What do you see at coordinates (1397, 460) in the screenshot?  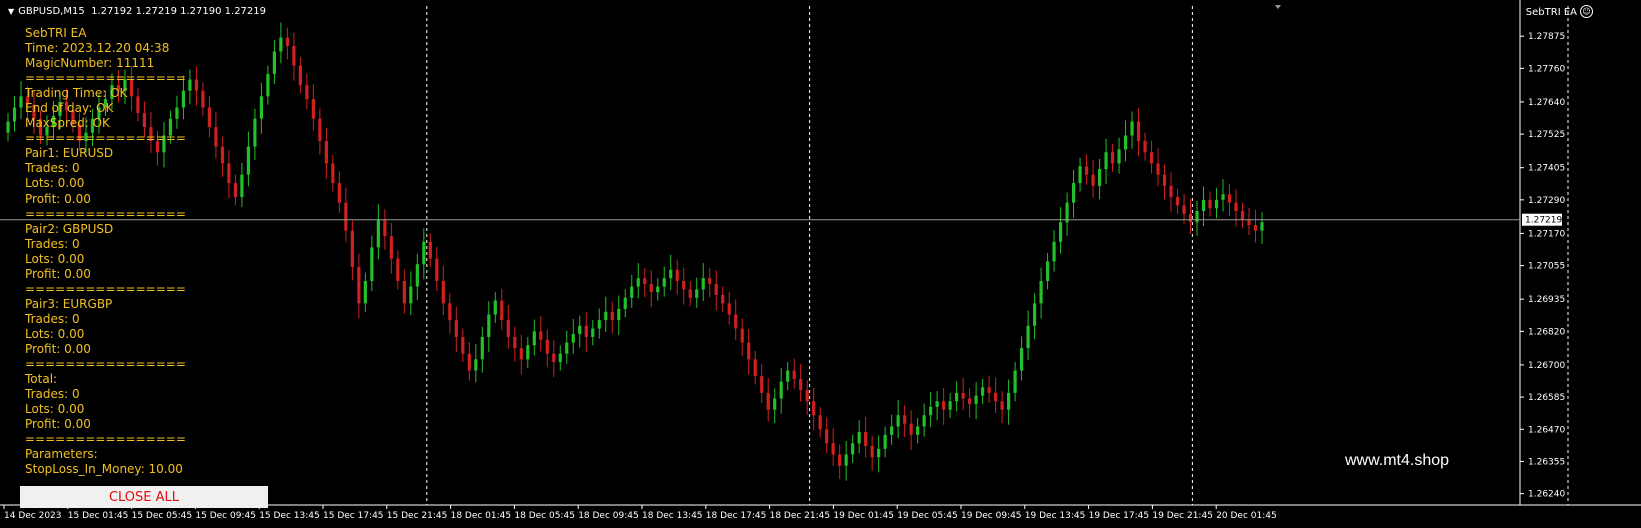 I see `watermark-text: www.mt4.shop` at bounding box center [1397, 460].